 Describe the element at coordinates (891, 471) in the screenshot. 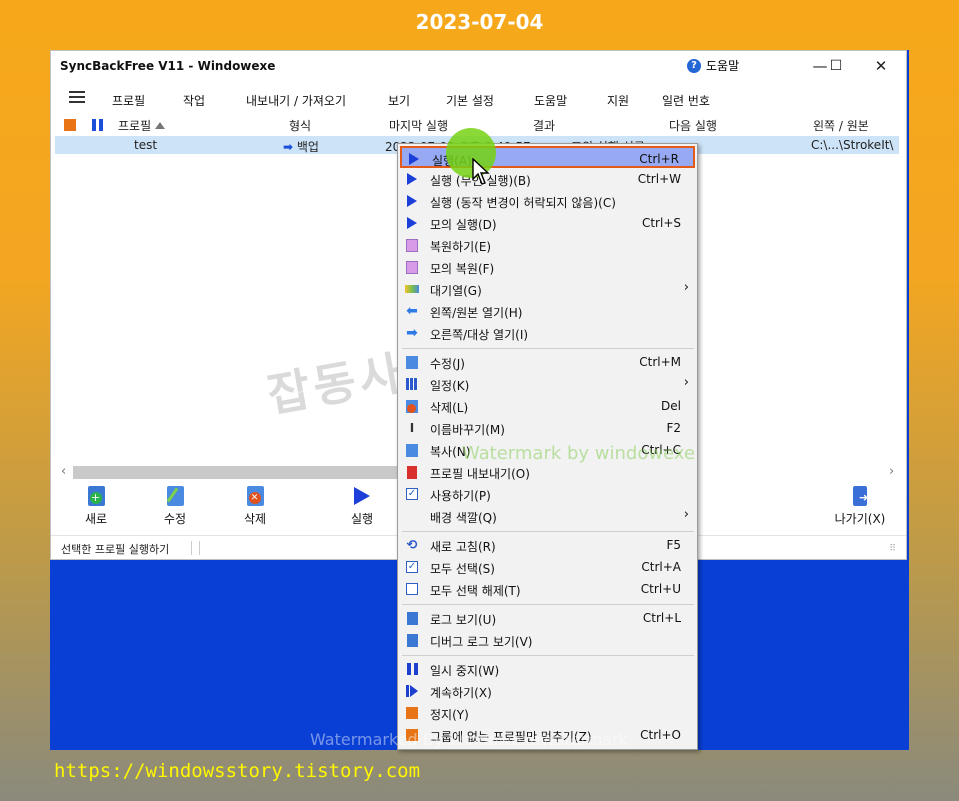

I see `scroll-right-icon: ›` at that location.